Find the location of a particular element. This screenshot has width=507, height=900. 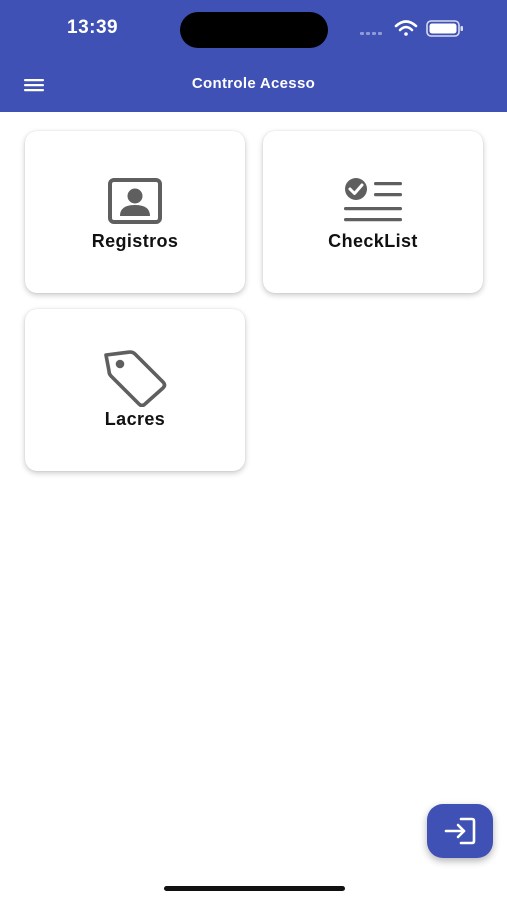

tile-label-lacres: Lacres is located at coordinates (135, 419).